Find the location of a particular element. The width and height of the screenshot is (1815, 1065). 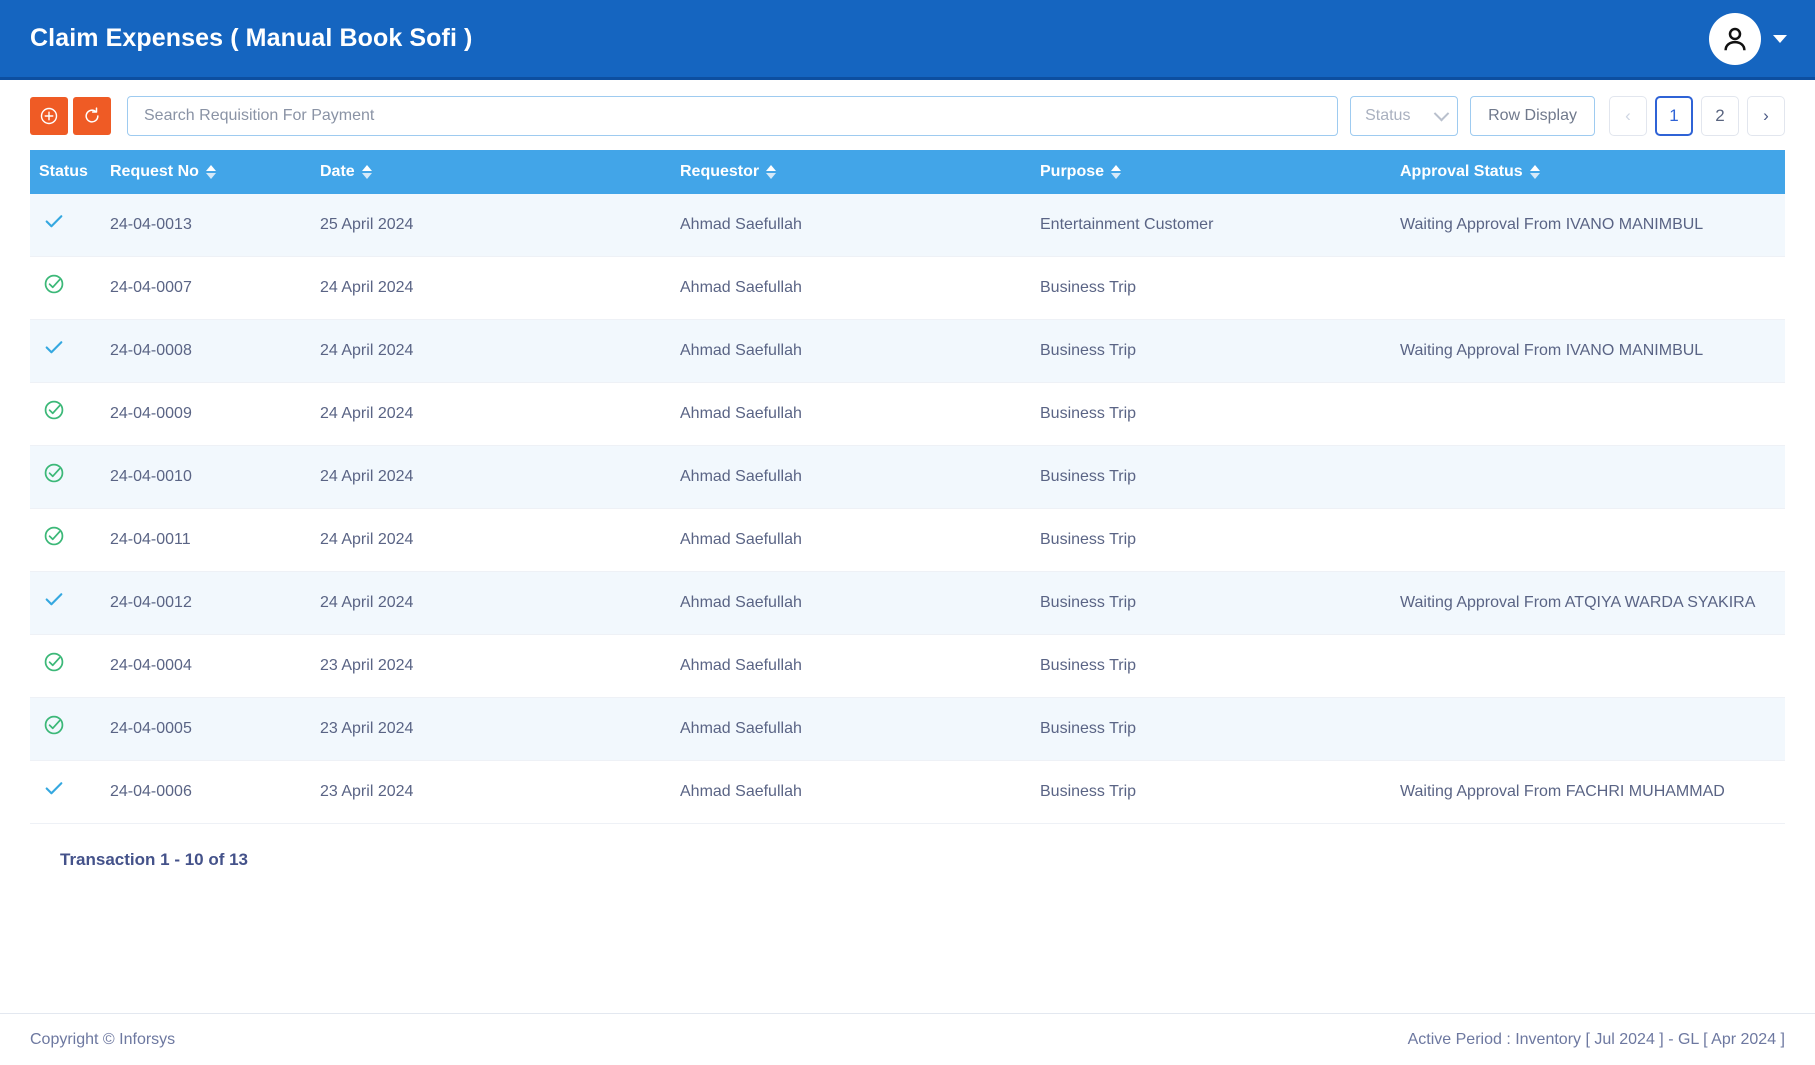

column-header-approval-status: Approval Status is located at coordinates (1592, 172).